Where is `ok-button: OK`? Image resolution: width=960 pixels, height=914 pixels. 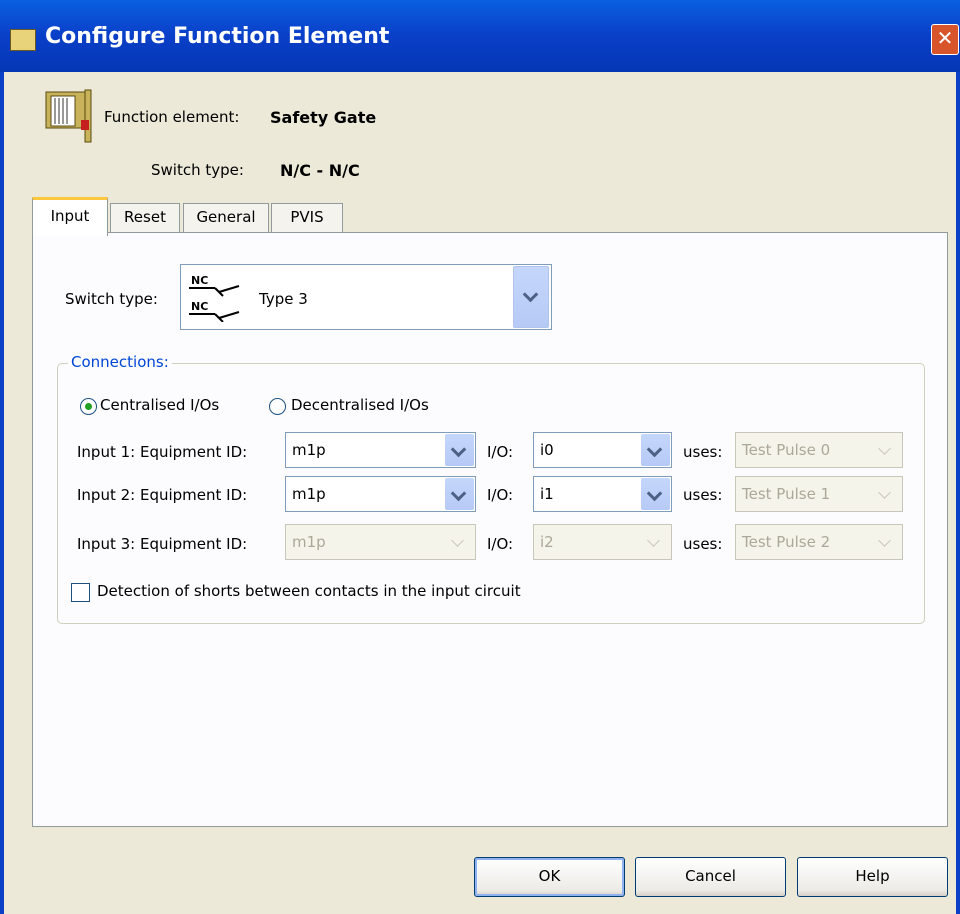 ok-button: OK is located at coordinates (549, 877).